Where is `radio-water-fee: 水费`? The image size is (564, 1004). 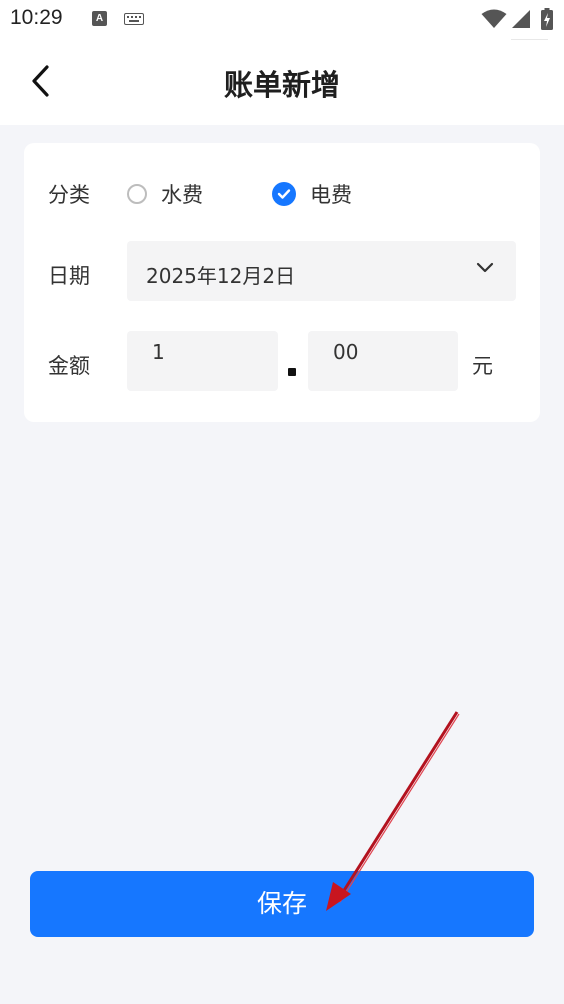
radio-water-fee: 水费 is located at coordinates (165, 194).